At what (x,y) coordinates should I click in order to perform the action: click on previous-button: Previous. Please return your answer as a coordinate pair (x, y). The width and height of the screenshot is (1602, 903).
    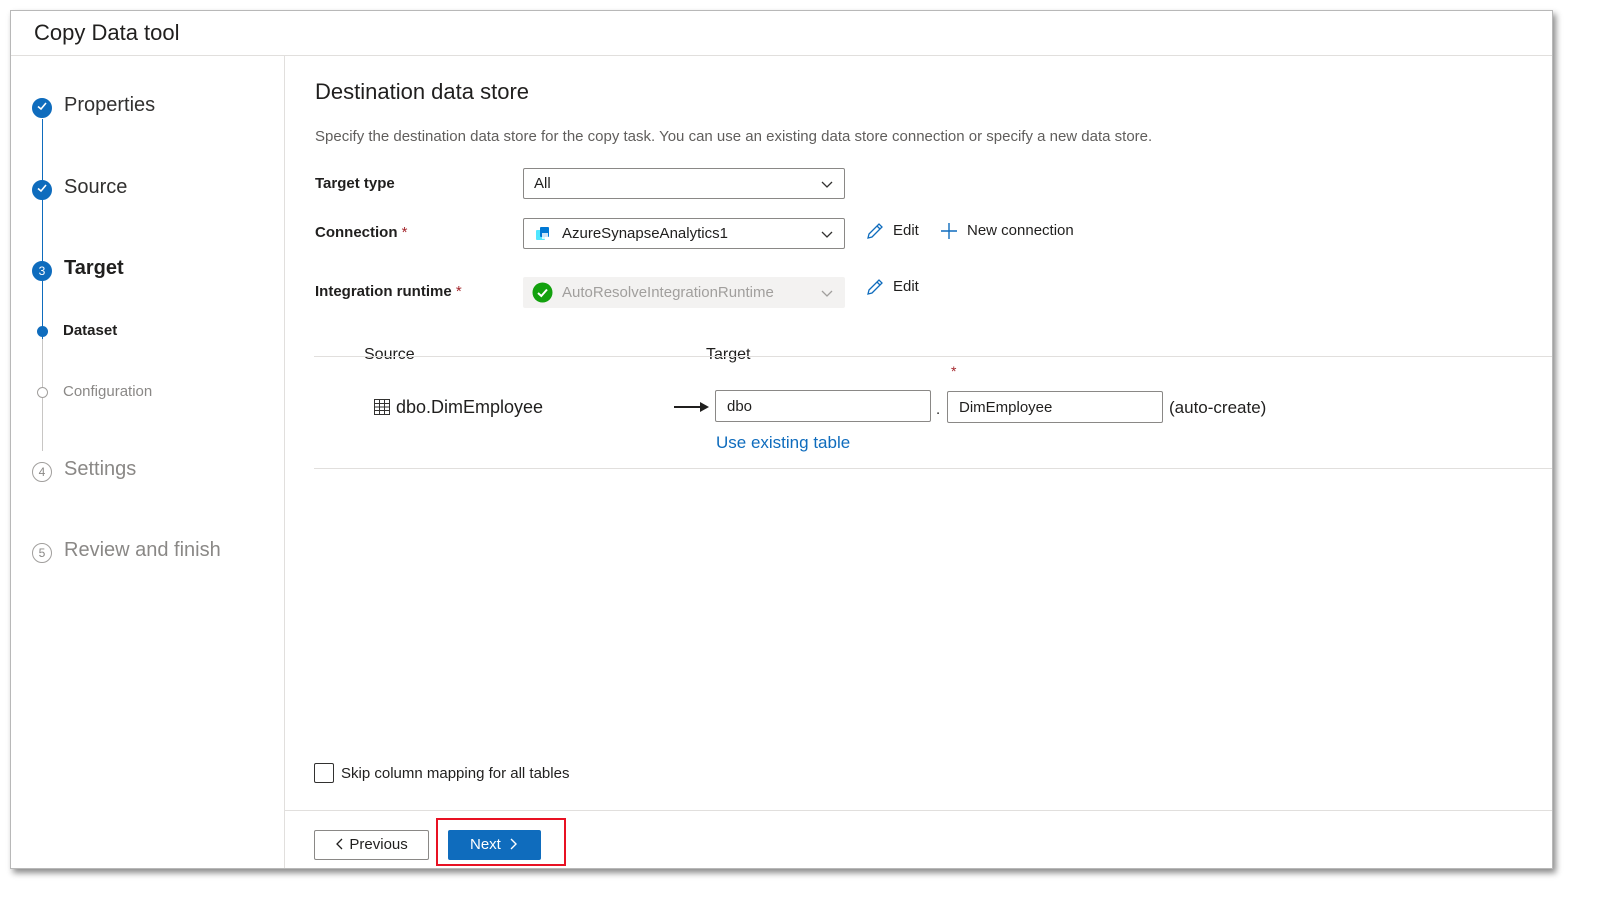
    Looking at the image, I should click on (371, 845).